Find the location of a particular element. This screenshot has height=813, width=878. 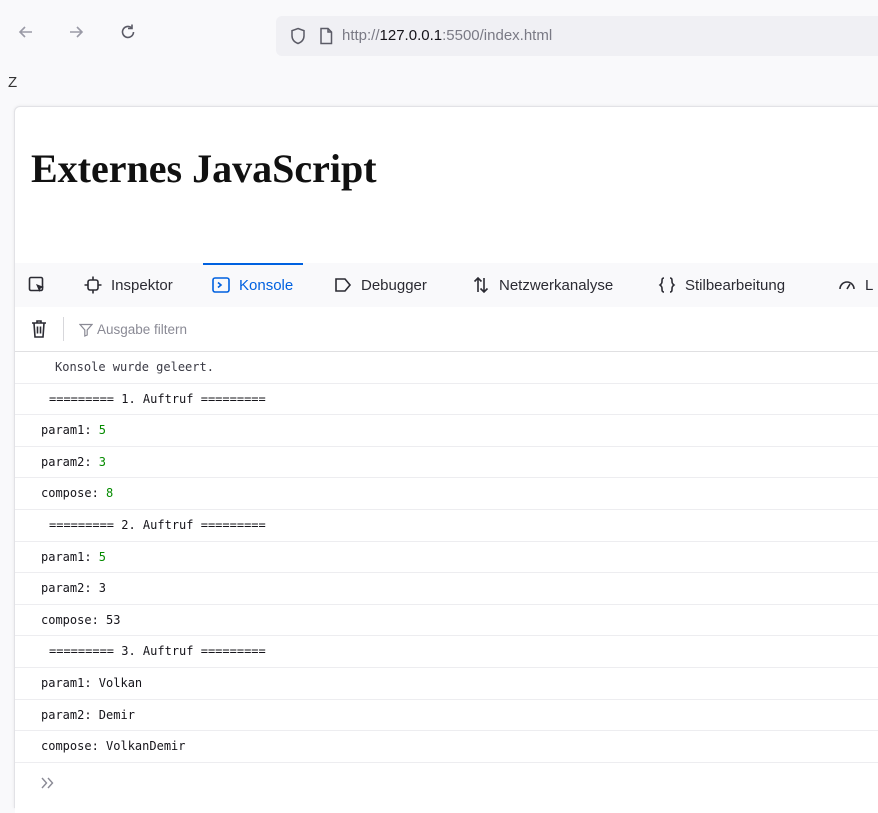

tab-label: Konsole is located at coordinates (266, 285).